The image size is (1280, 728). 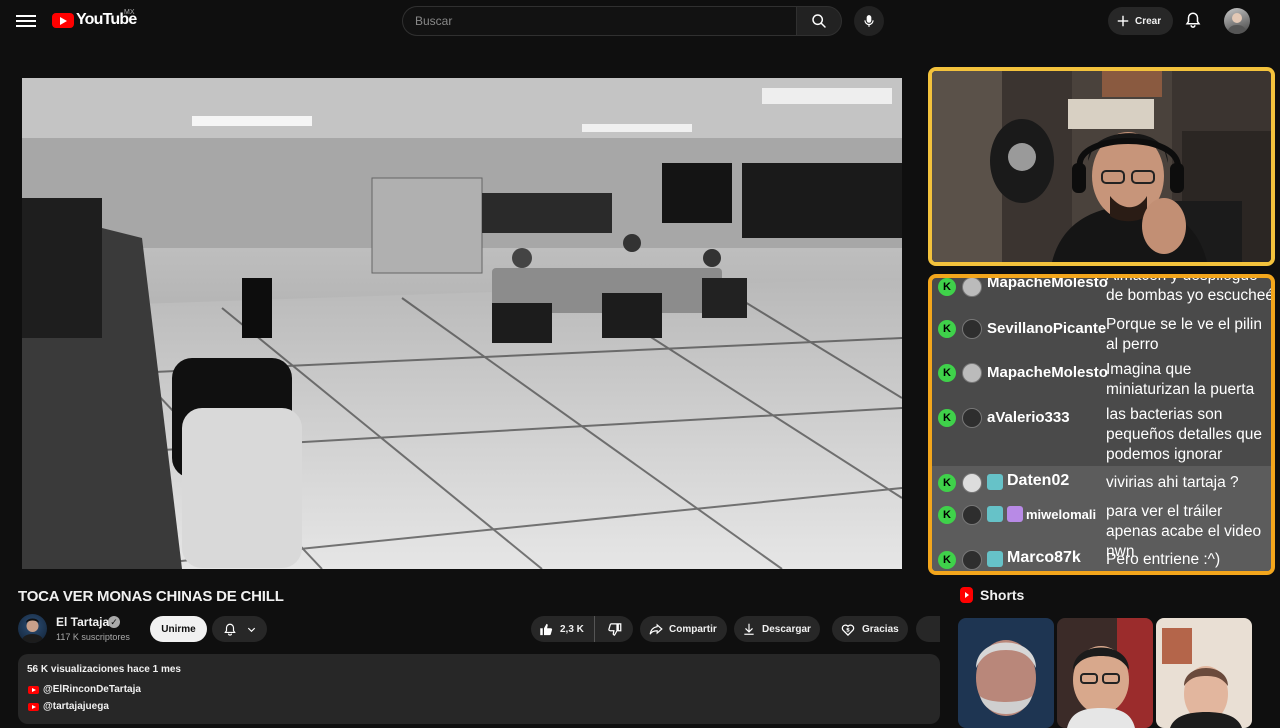 I want to click on heart-dollar-icon: $, so click(x=848, y=630).